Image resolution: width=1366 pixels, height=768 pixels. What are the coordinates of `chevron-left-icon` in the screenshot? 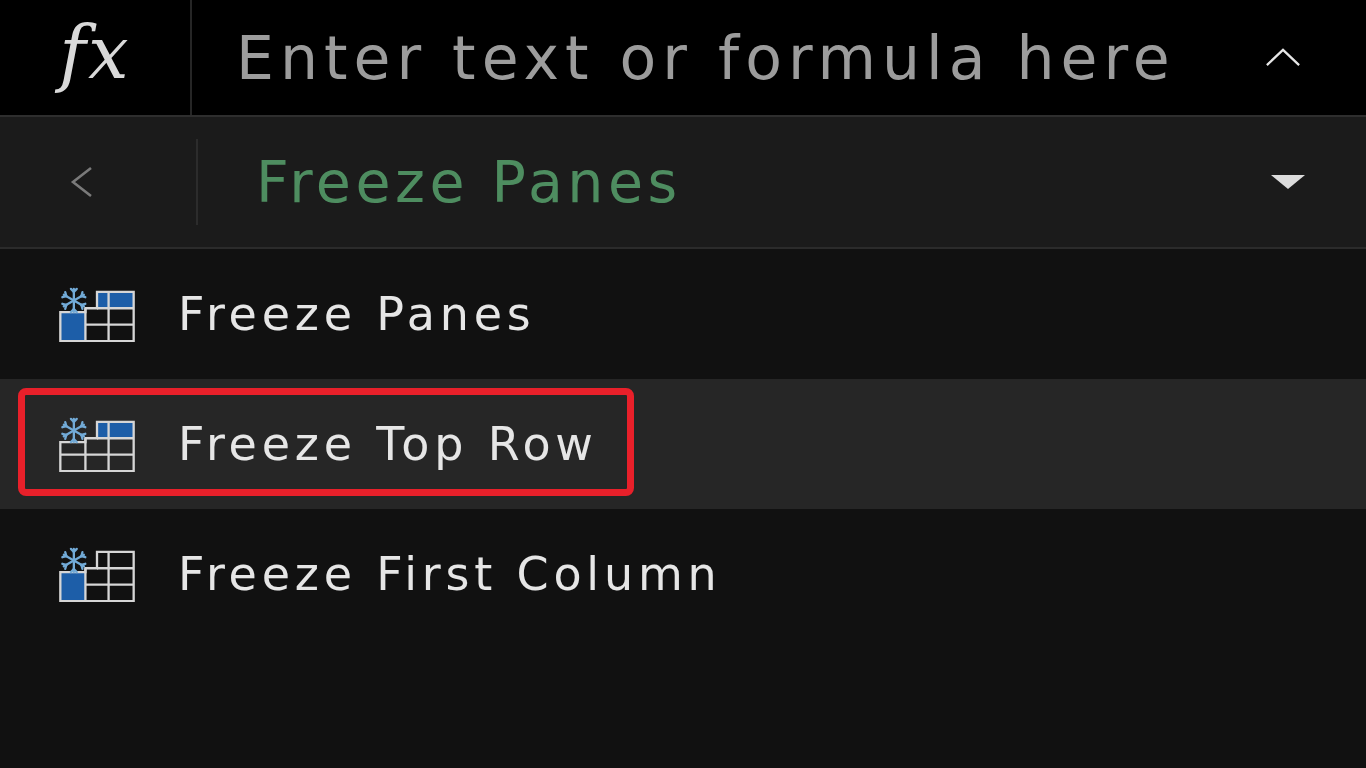 It's located at (82, 182).